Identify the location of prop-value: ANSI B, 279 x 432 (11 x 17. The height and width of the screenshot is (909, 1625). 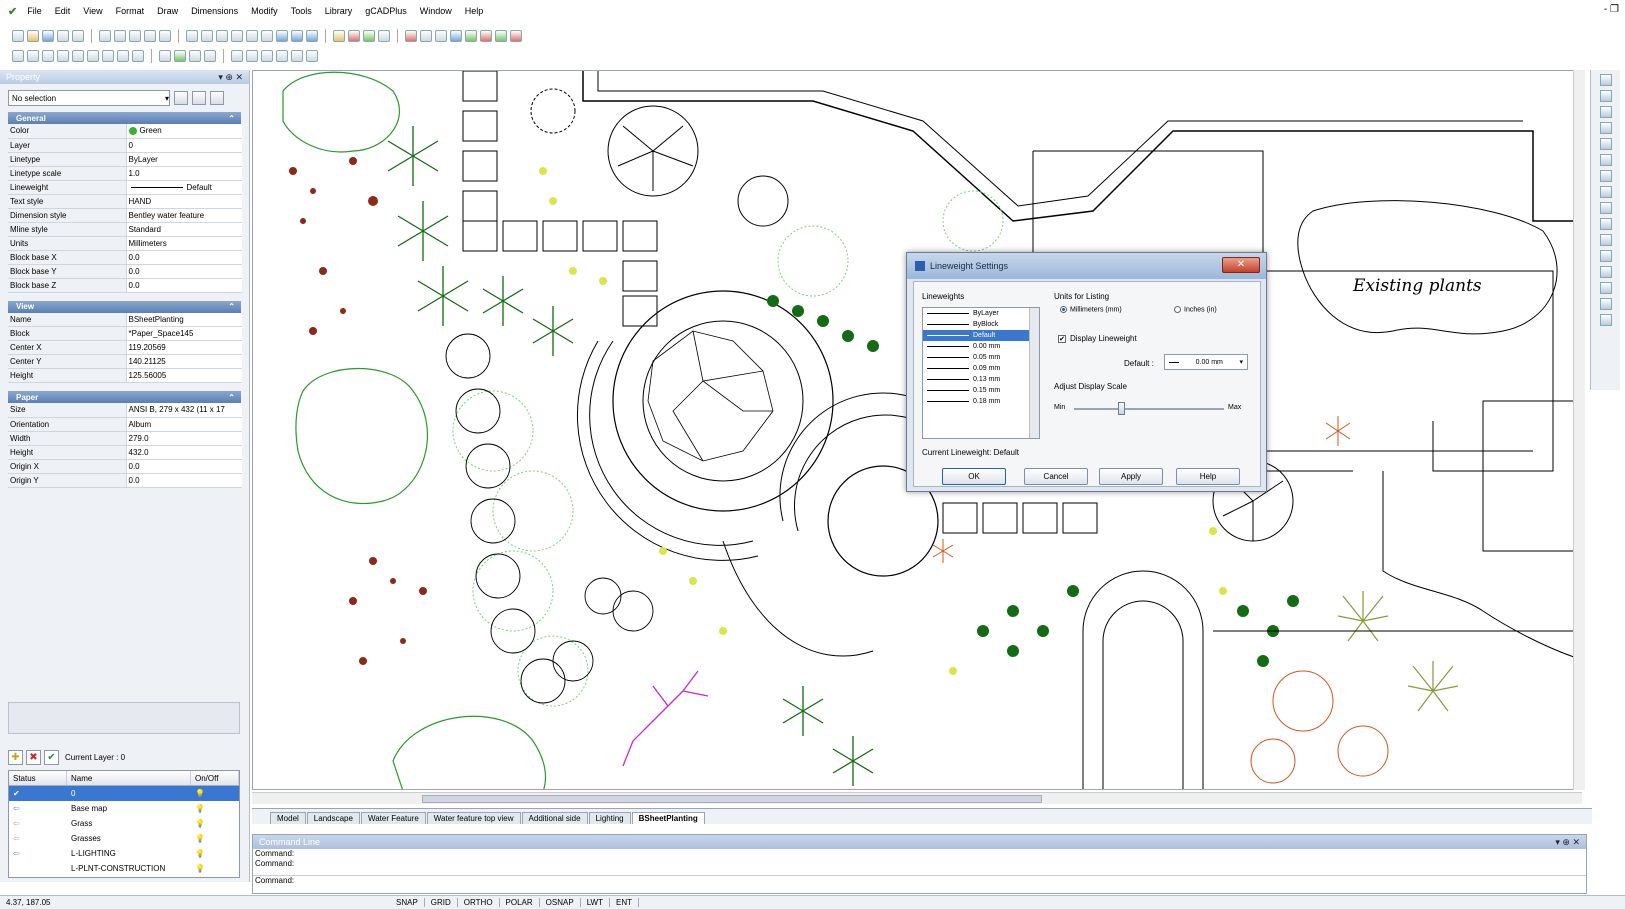
(183, 410).